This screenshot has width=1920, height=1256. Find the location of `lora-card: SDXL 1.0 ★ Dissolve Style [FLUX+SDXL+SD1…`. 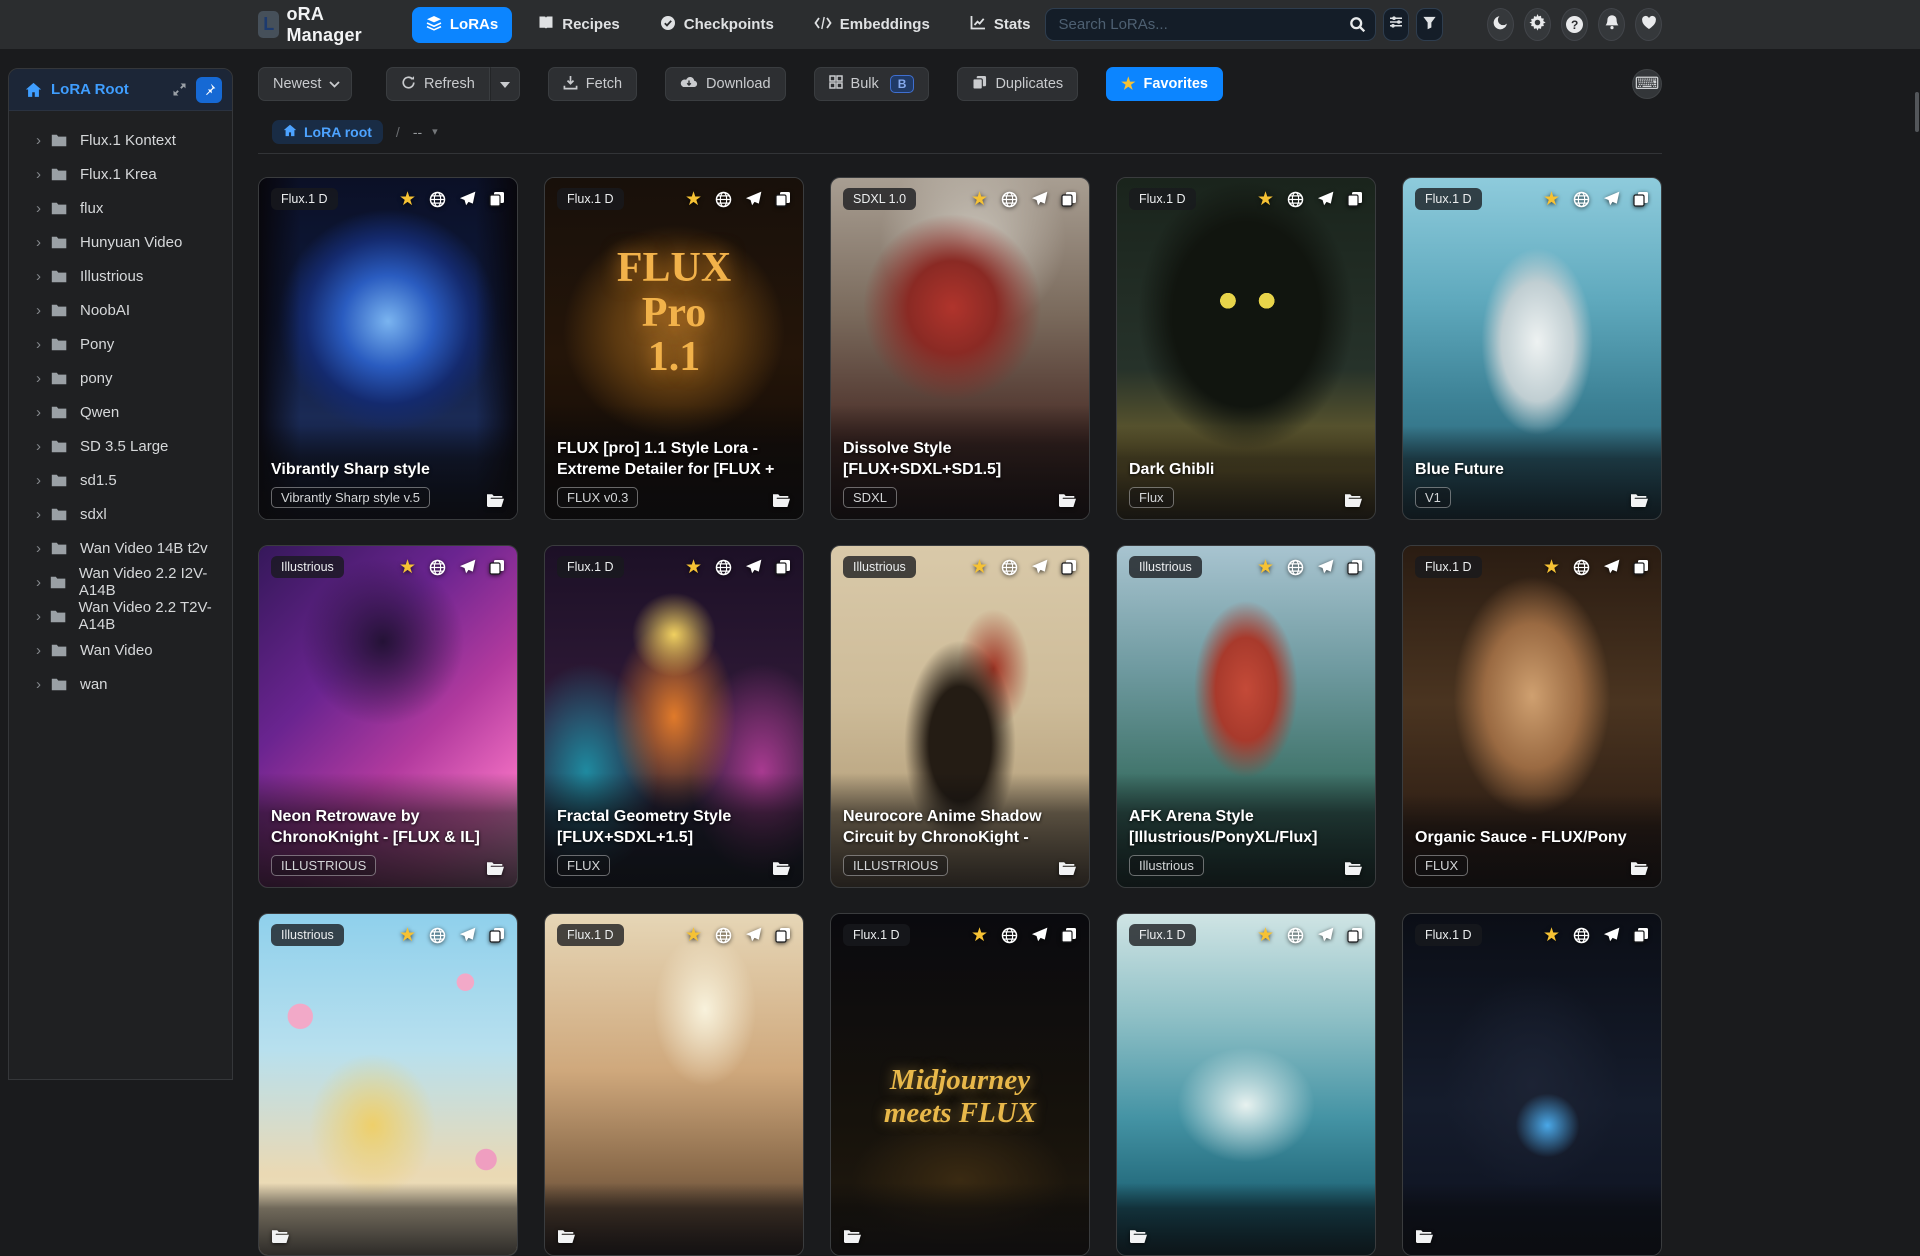

lora-card: SDXL 1.0 ★ Dissolve Style [FLUX+SDXL+SD1… is located at coordinates (960, 348).